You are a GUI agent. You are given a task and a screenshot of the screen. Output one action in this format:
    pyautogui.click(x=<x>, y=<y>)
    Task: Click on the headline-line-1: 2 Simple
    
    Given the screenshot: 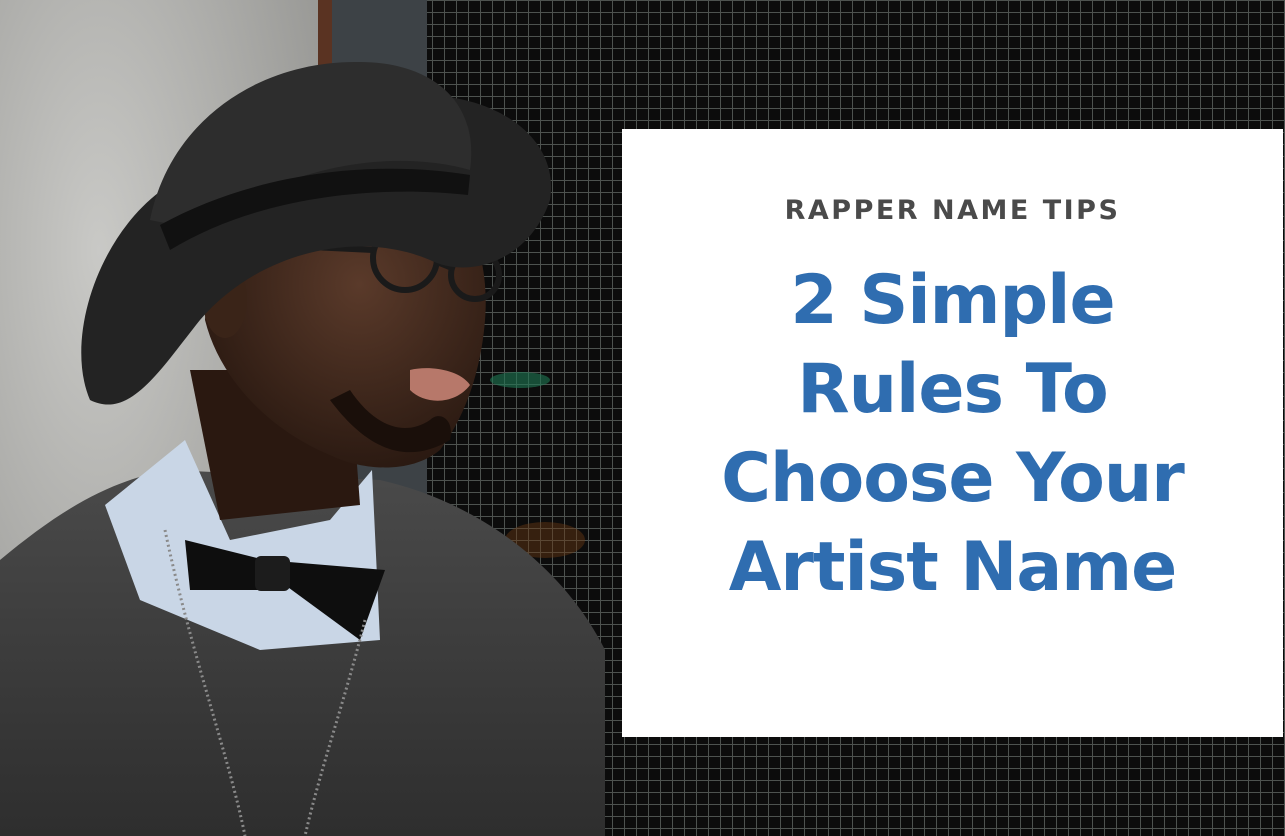 What is the action you would take?
    pyautogui.click(x=952, y=300)
    